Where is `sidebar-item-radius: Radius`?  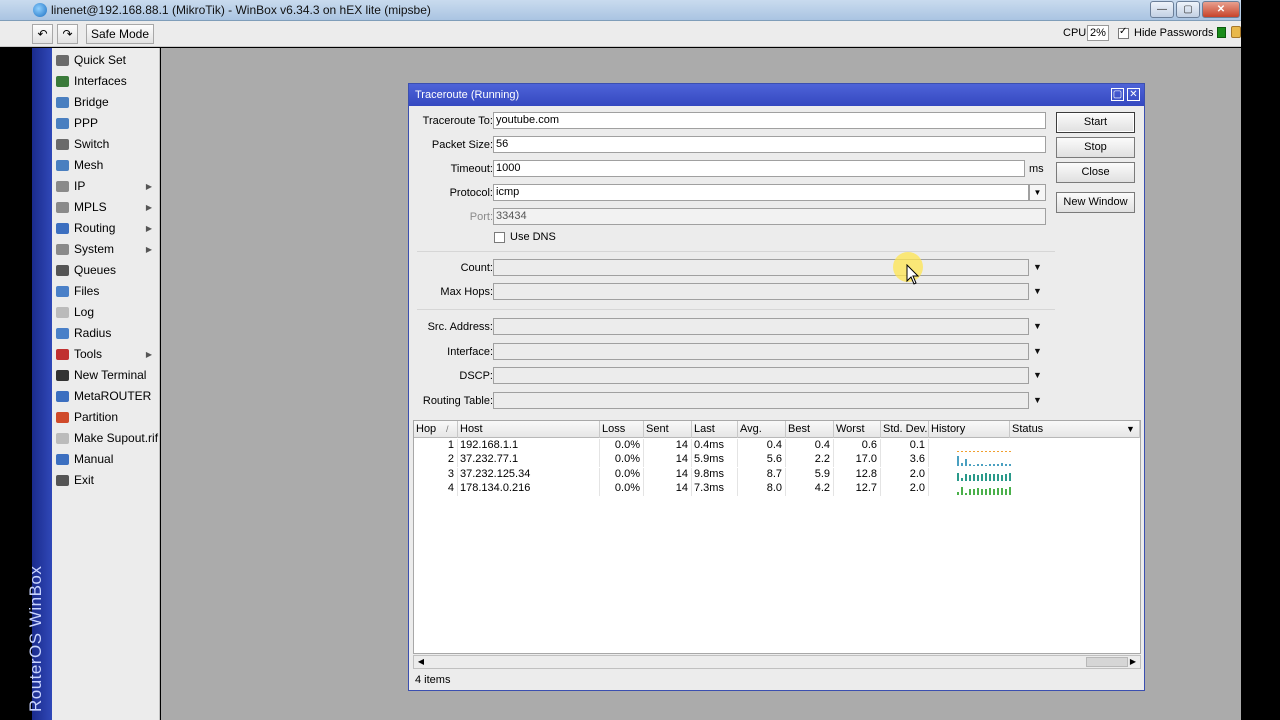
sidebar-item-radius: Radius is located at coordinates (105, 333).